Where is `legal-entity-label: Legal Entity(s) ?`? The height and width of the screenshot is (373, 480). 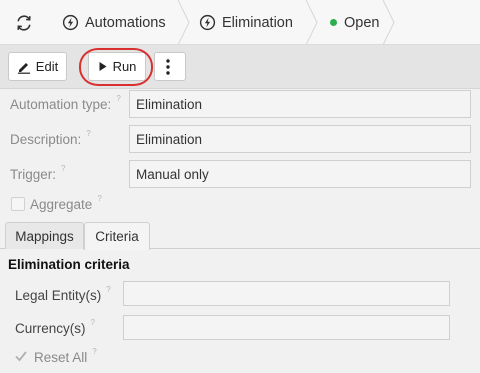
legal-entity-label: Legal Entity(s) ? is located at coordinates (63, 295).